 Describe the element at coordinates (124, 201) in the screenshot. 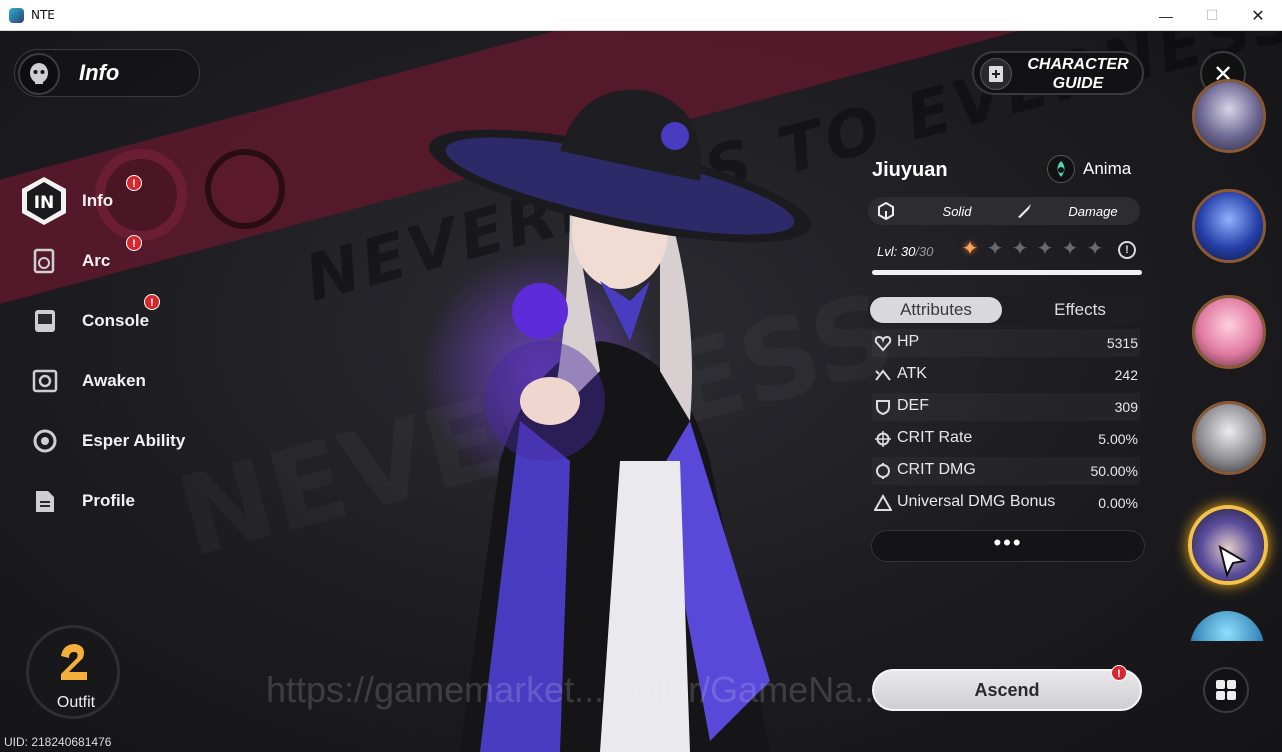

I see `nav-item-info: IN Info !` at that location.